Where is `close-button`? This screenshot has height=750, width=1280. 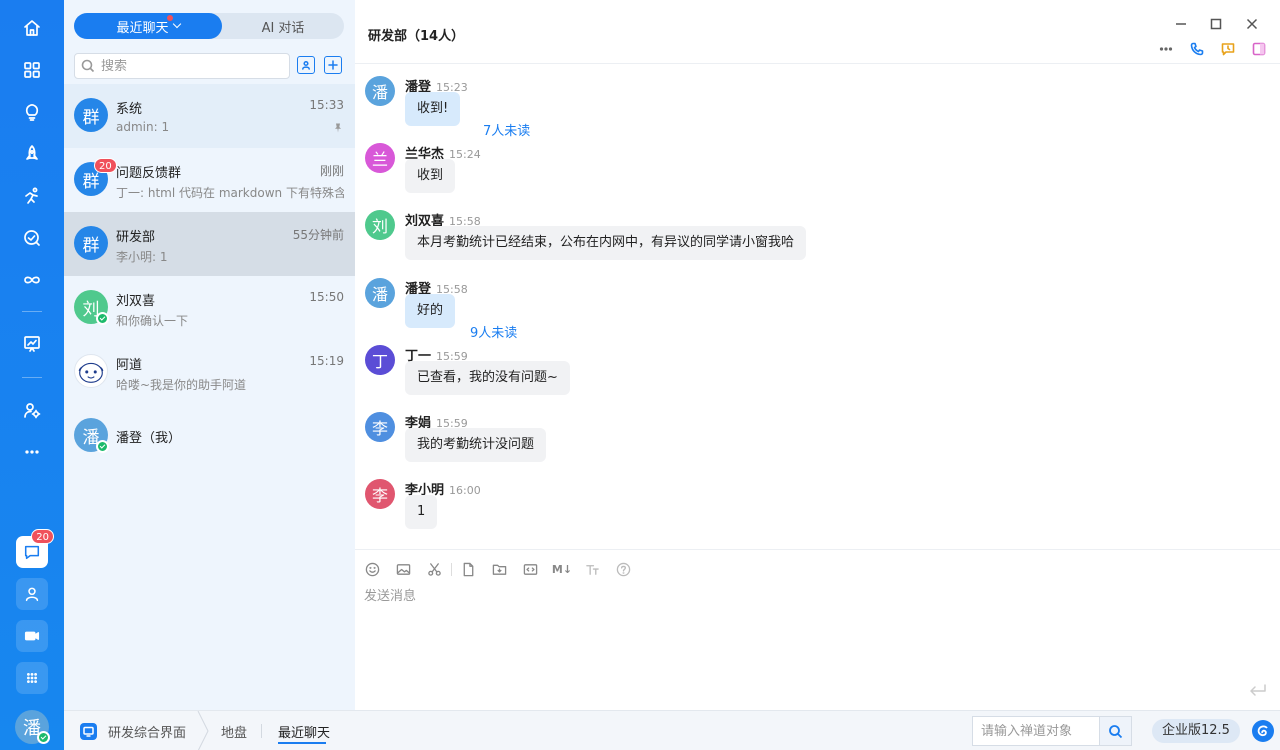 close-button is located at coordinates (1252, 24).